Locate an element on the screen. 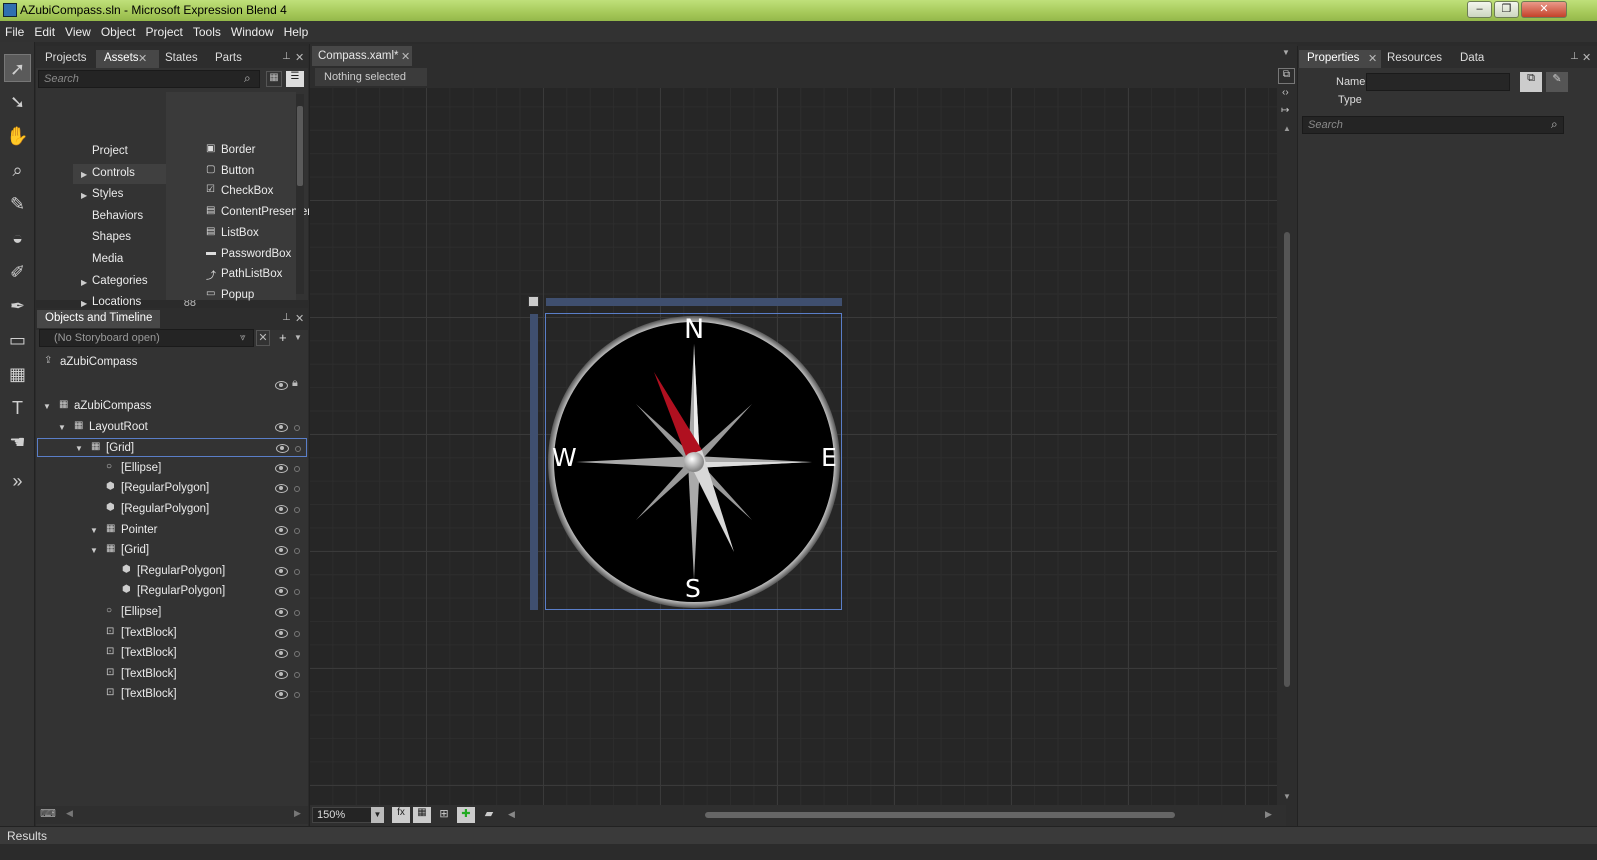 This screenshot has width=1597, height=860. scroll-down-icon: ▼ is located at coordinates (1287, 796).